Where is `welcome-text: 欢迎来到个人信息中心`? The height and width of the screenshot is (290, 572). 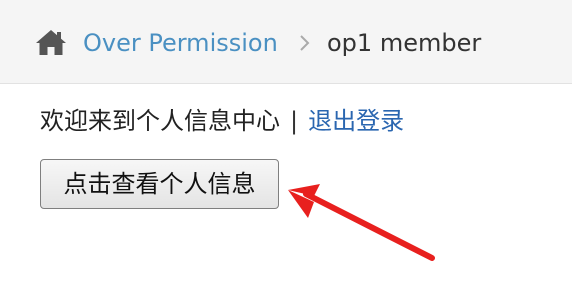
welcome-text: 欢迎来到个人信息中心 is located at coordinates (160, 121).